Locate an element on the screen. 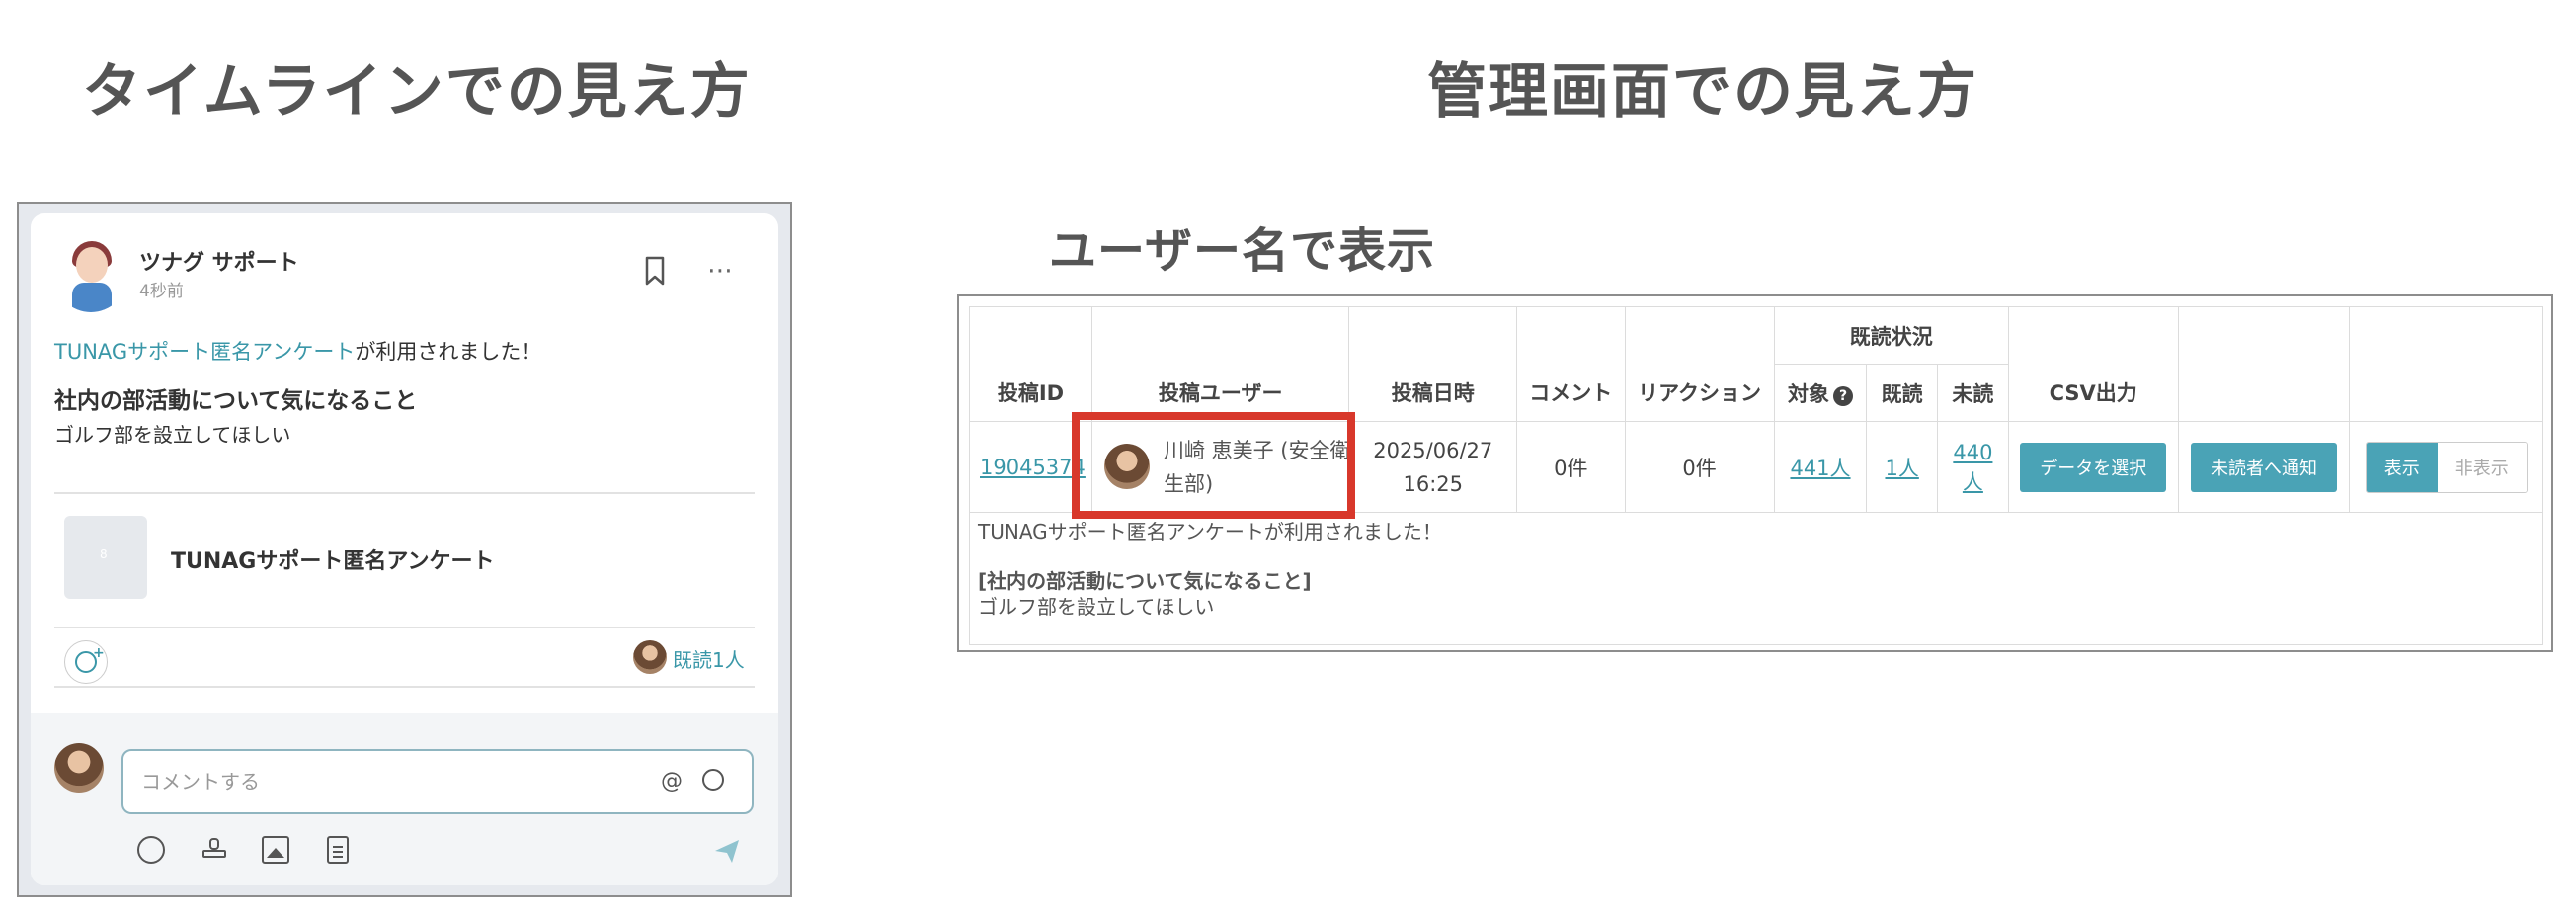 This screenshot has width=2576, height=919. mention-icon: @ is located at coordinates (672, 781).